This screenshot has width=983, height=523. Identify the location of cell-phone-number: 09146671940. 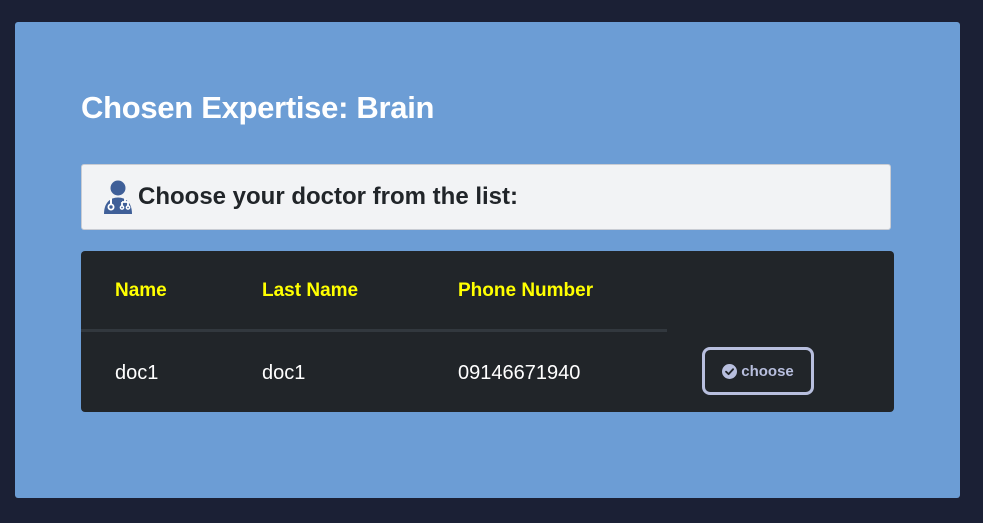
(519, 373).